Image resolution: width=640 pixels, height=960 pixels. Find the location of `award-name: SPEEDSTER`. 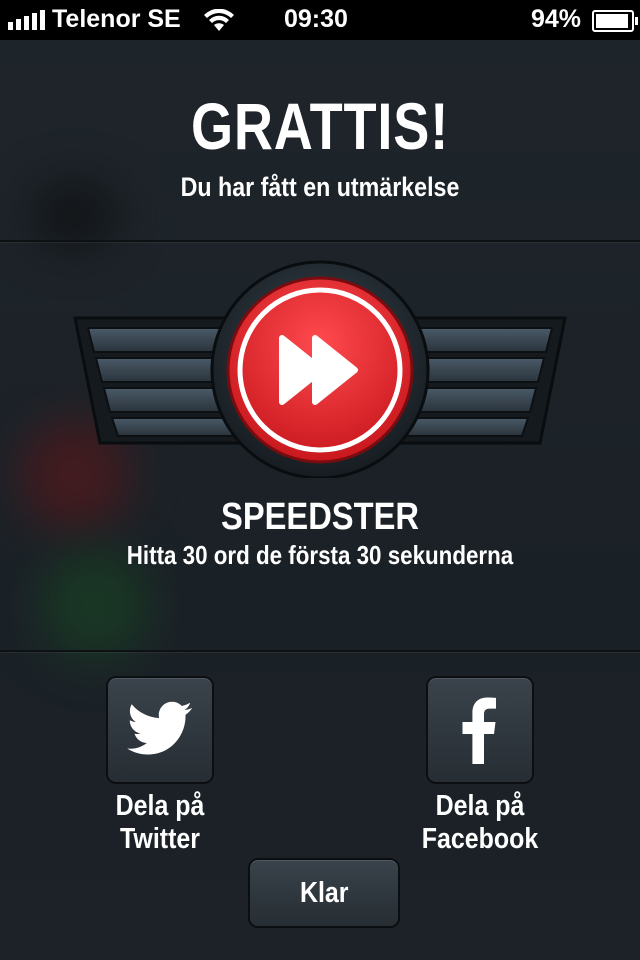

award-name: SPEEDSTER is located at coordinates (320, 517).